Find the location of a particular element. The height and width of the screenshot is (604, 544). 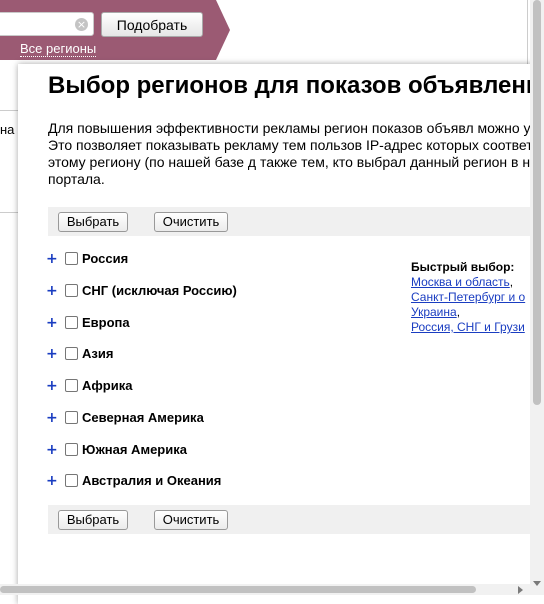

clear-search-icon: × is located at coordinates (81, 24).